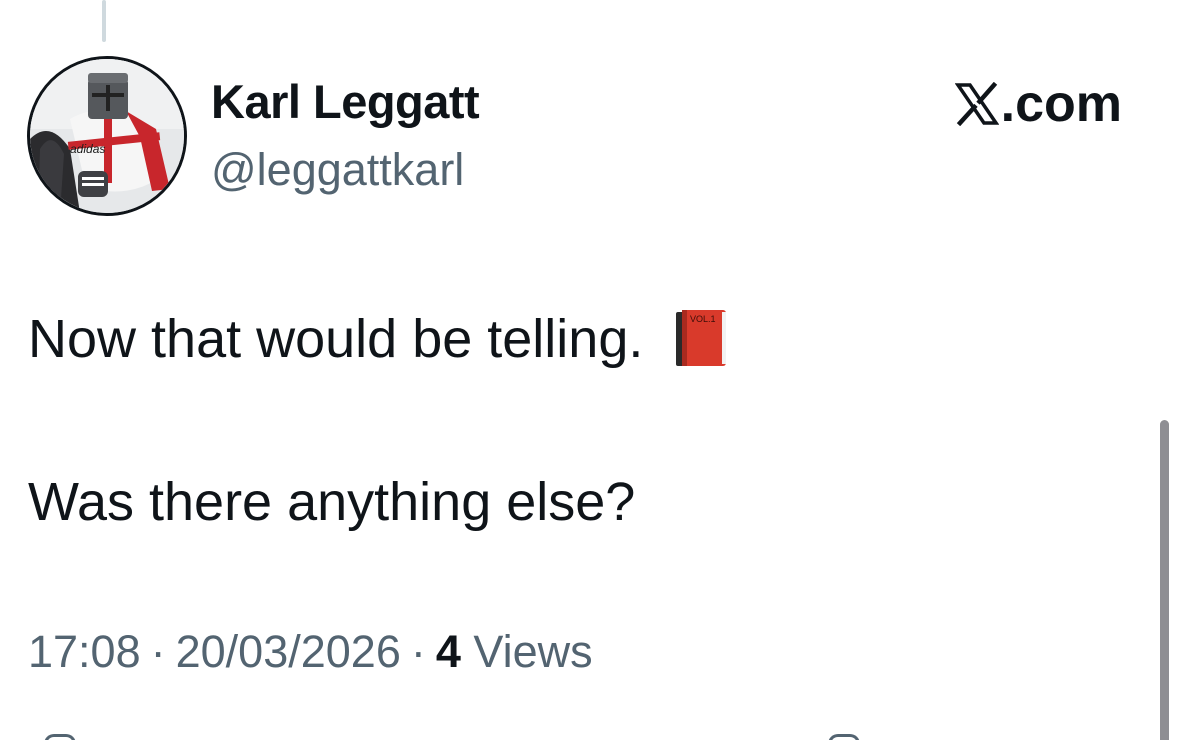 The width and height of the screenshot is (1179, 740). Describe the element at coordinates (976, 104) in the screenshot. I see `x-logo-icon` at that location.